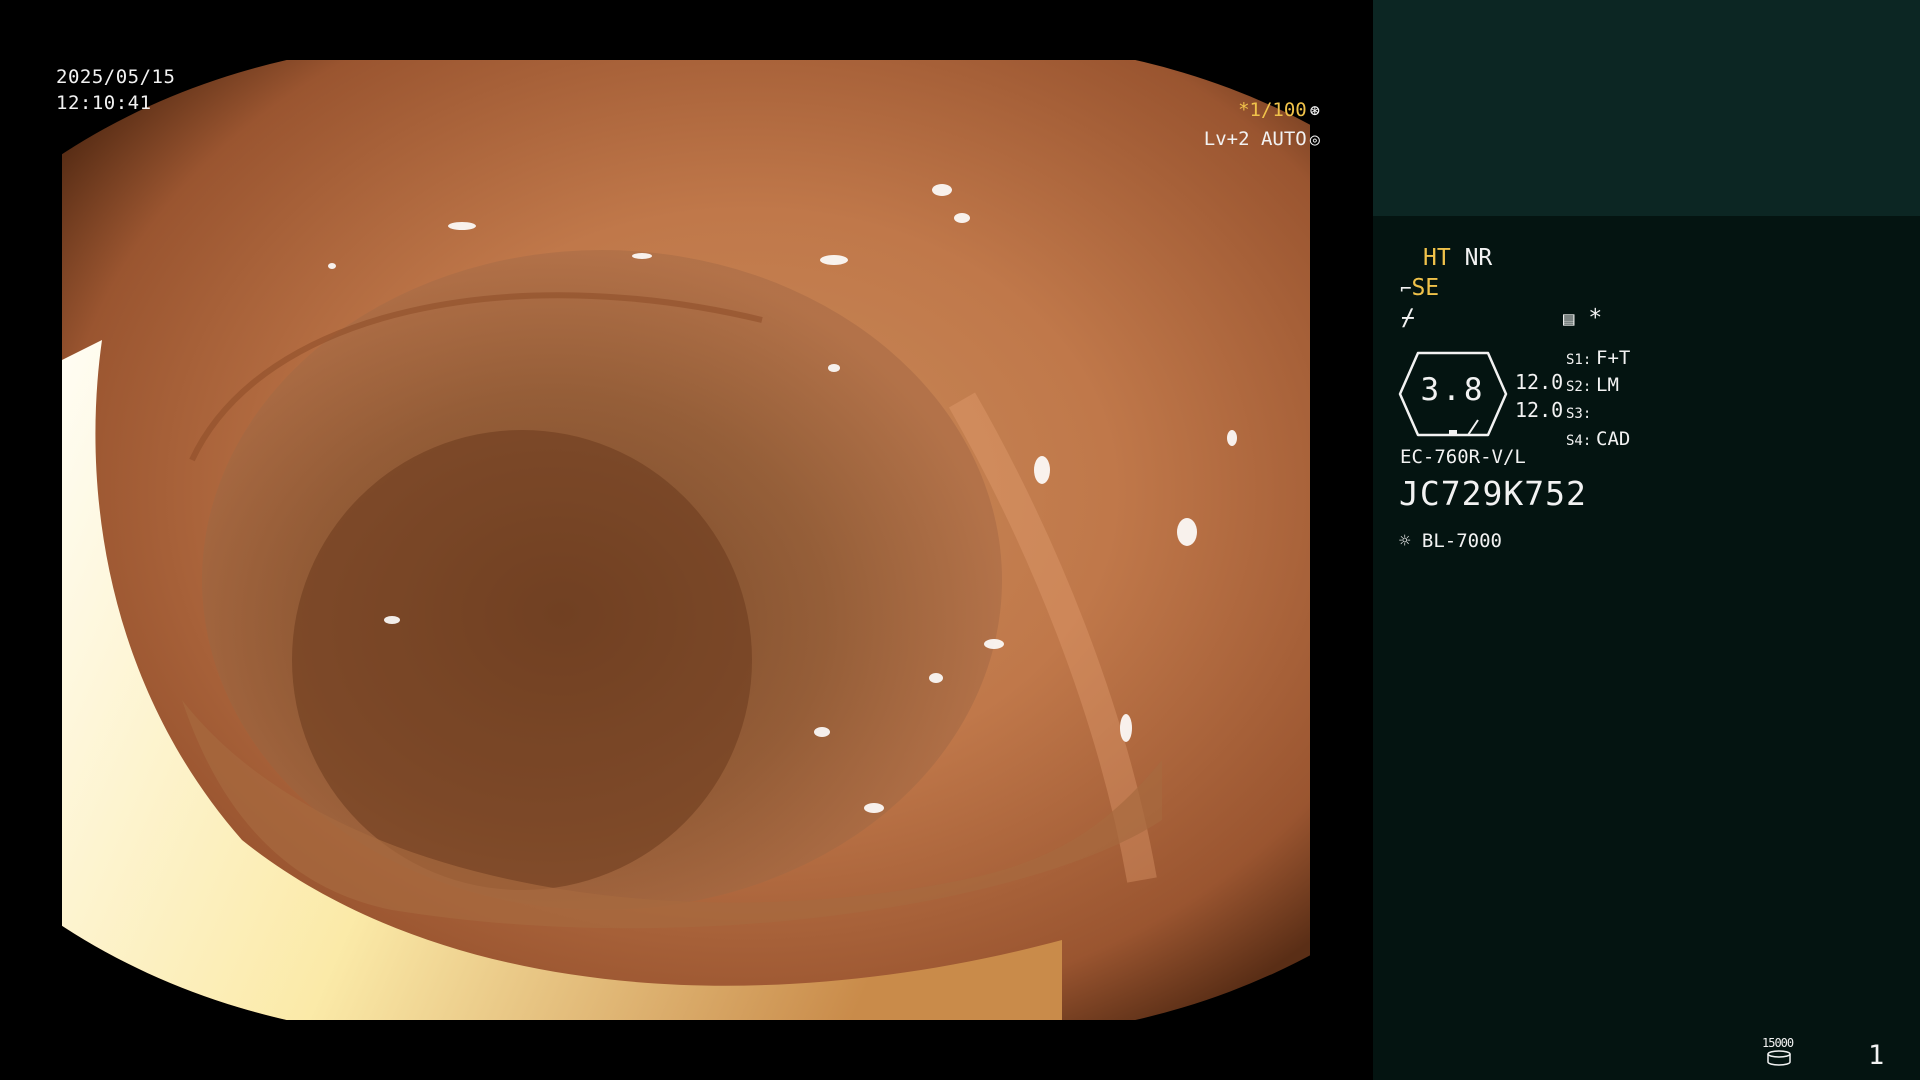 The width and height of the screenshot is (1920, 1080). Describe the element at coordinates (1406, 289) in the screenshot. I see `enhance-icon: ⌐` at that location.